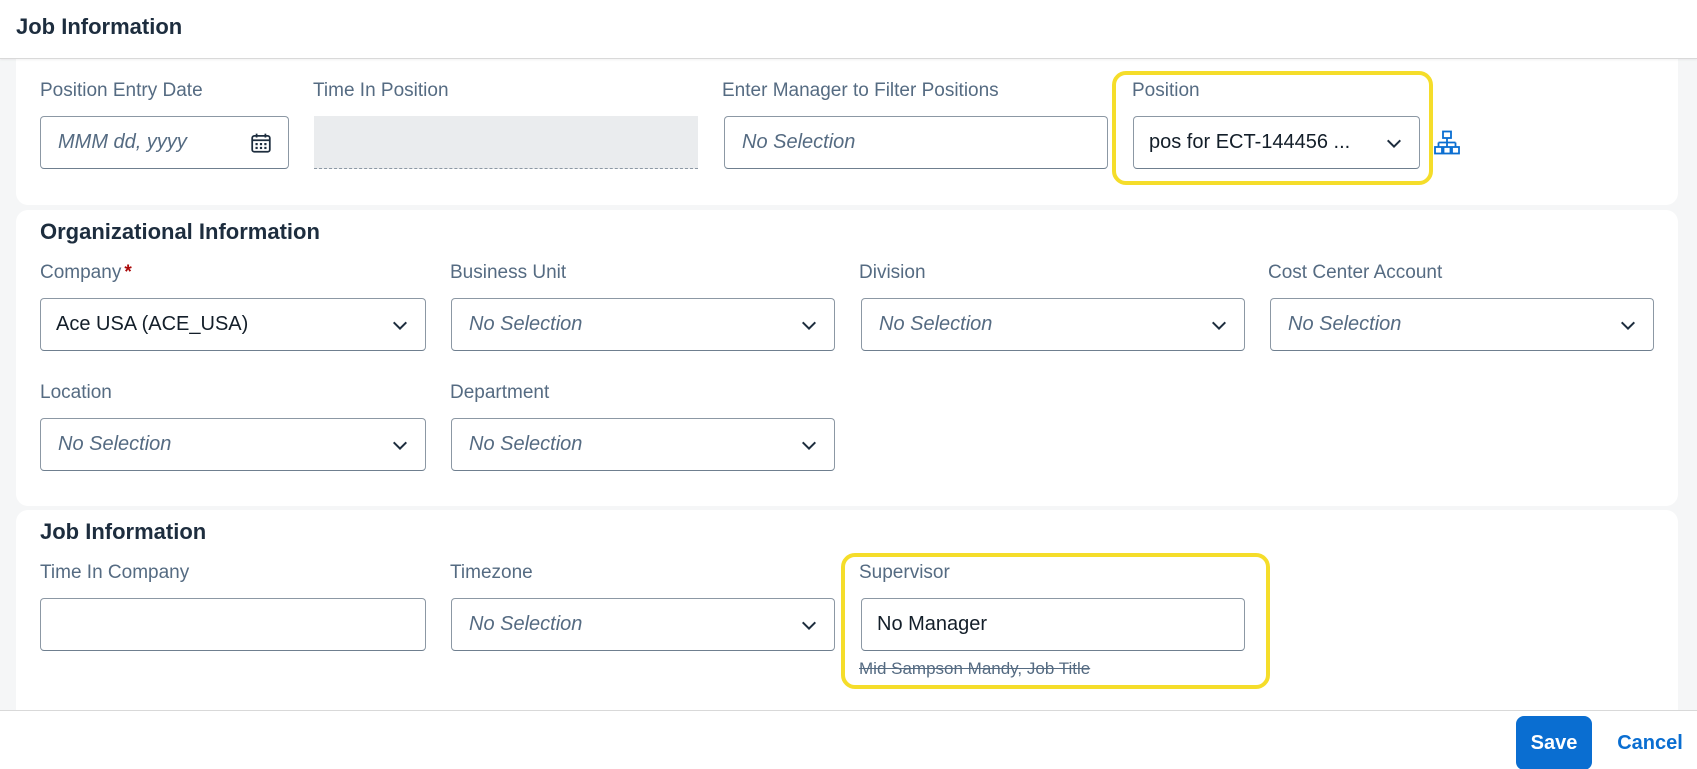 Image resolution: width=1697 pixels, height=769 pixels. I want to click on page-title: Job Information, so click(99, 26).